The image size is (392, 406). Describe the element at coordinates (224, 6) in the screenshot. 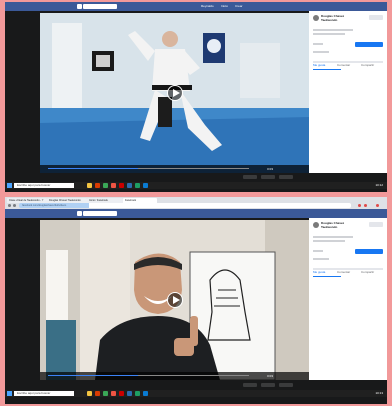

I see `nav-home: Inicio` at that location.